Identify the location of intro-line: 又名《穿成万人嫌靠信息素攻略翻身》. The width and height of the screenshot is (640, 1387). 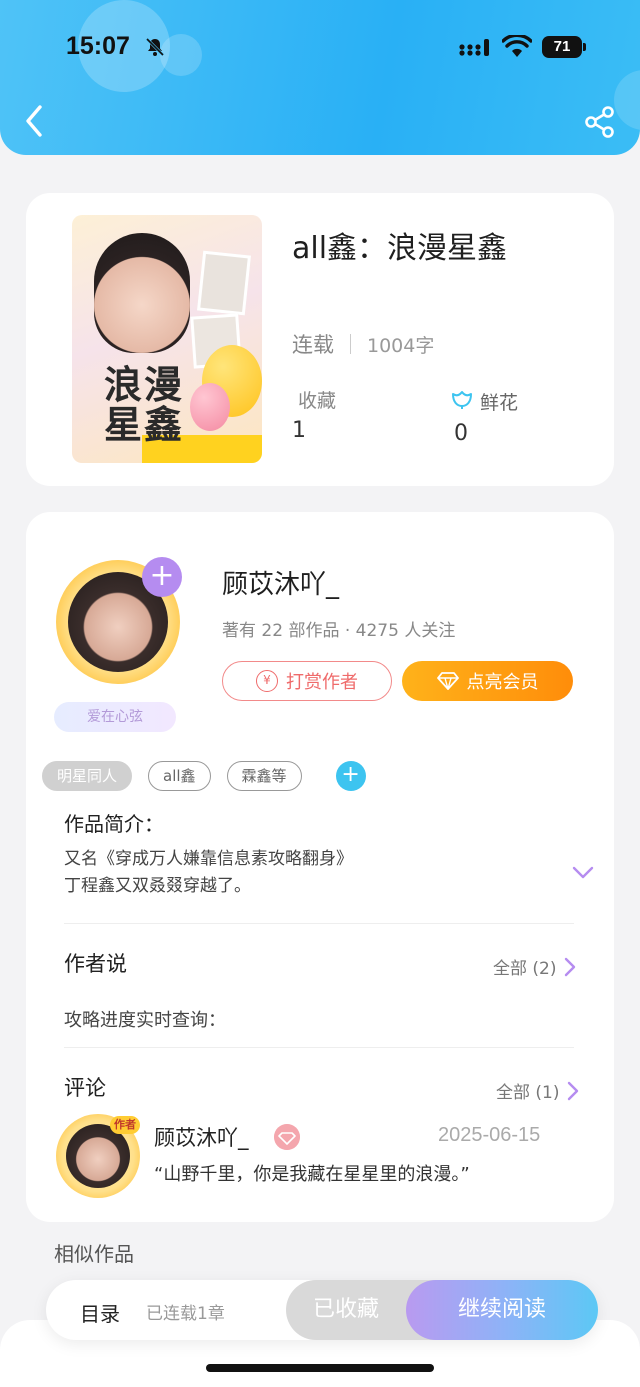
(208, 859).